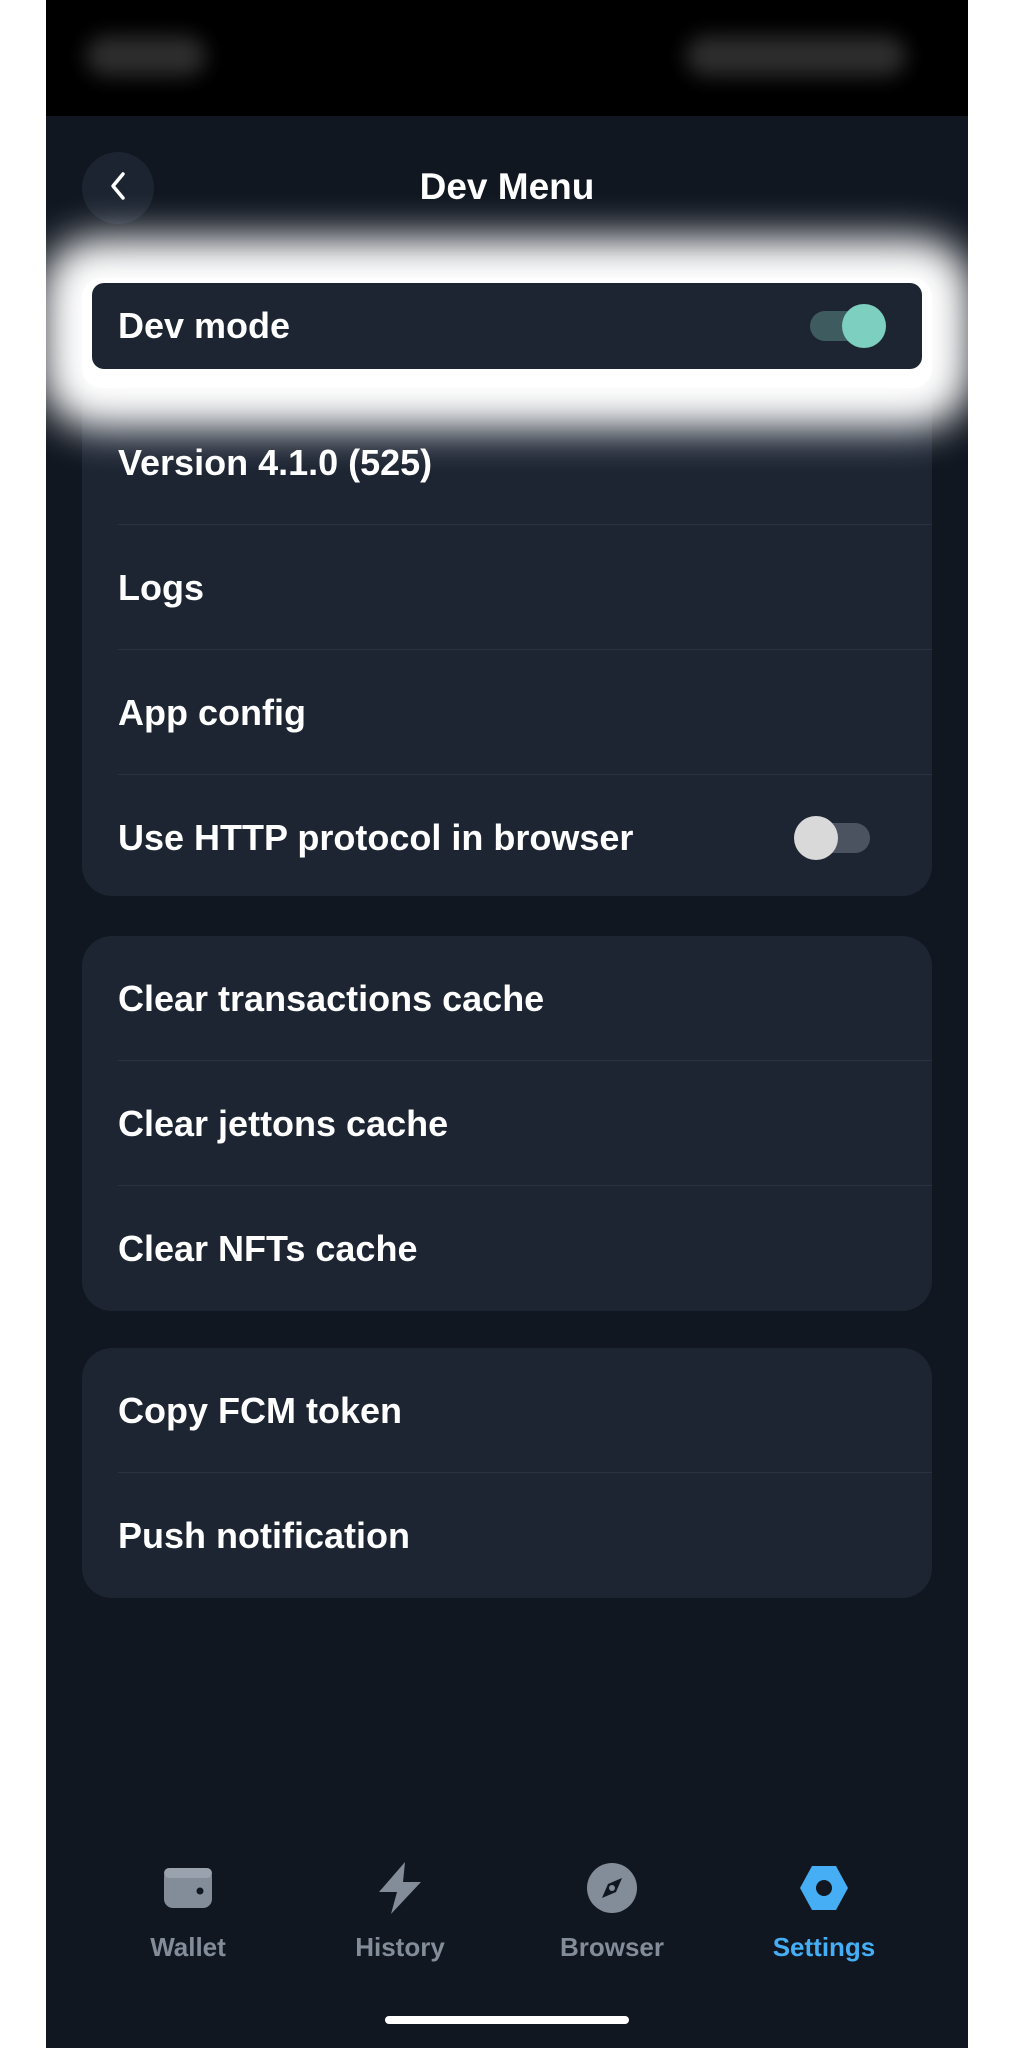 This screenshot has width=1014, height=2048. Describe the element at coordinates (188, 1947) in the screenshot. I see `tab-wallet-label: Wallet` at that location.